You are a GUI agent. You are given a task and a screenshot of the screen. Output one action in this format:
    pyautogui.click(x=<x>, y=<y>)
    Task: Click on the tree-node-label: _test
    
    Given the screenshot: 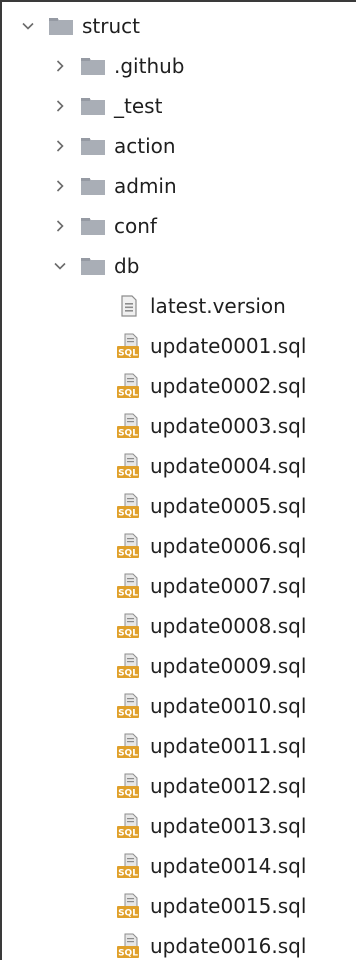 What is the action you would take?
    pyautogui.click(x=138, y=106)
    